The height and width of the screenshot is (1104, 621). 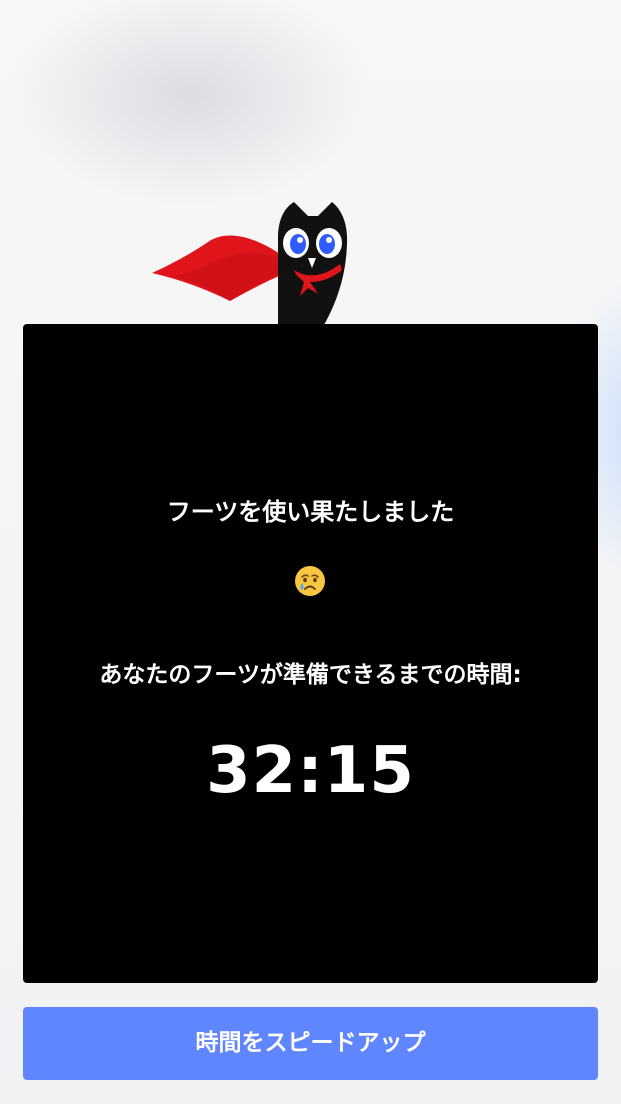 I want to click on wait-time-label: あなたのフーツが準備できるまでの時間:, so click(x=310, y=675).